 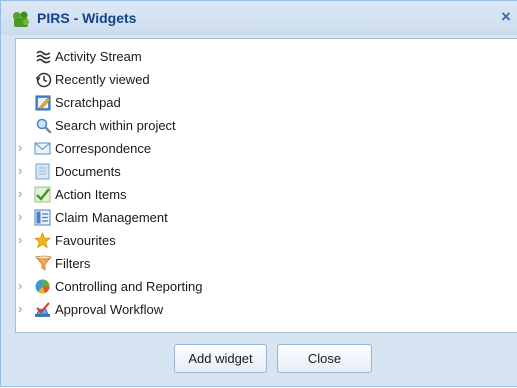 What do you see at coordinates (42, 148) in the screenshot?
I see `envelope-icon` at bounding box center [42, 148].